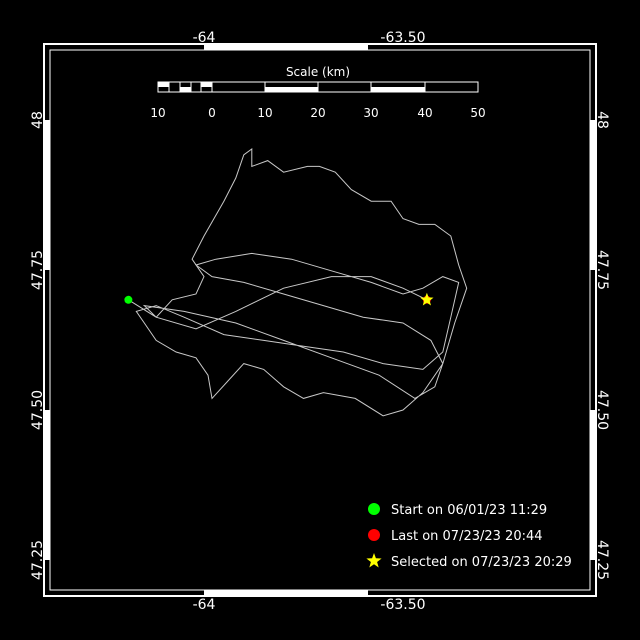 This screenshot has width=640, height=640. Describe the element at coordinates (204, 38) in the screenshot. I see `x-tick-top-left: -64` at that location.